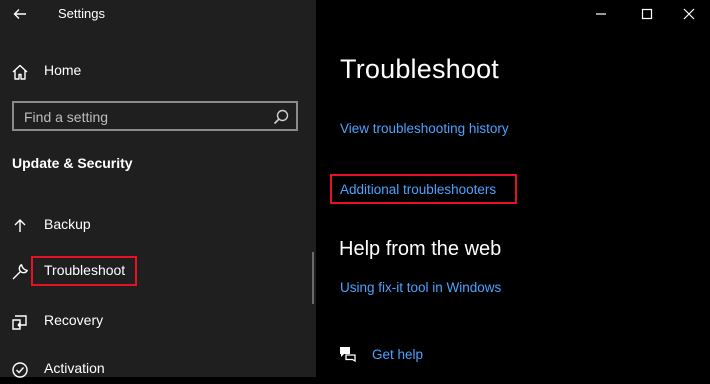  I want to click on search-input: Find a setting, so click(155, 116).